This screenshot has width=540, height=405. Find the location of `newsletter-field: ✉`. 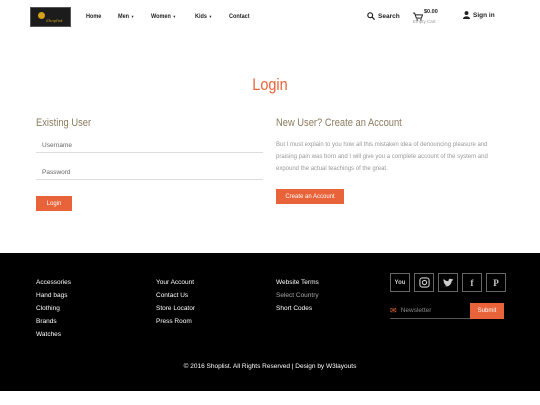

newsletter-field: ✉ is located at coordinates (430, 311).